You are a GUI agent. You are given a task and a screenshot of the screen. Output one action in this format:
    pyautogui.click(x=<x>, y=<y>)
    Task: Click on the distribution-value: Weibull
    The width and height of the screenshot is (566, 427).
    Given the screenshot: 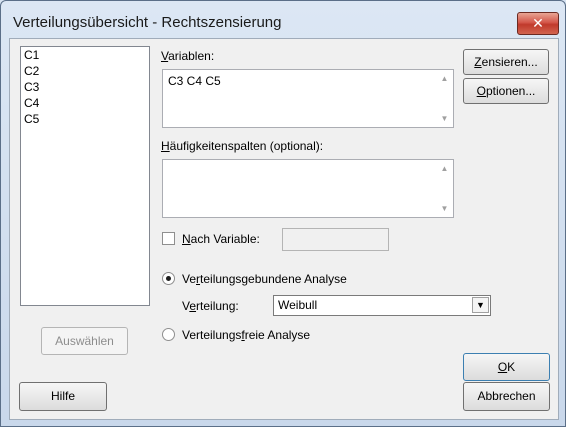 What is the action you would take?
    pyautogui.click(x=298, y=305)
    